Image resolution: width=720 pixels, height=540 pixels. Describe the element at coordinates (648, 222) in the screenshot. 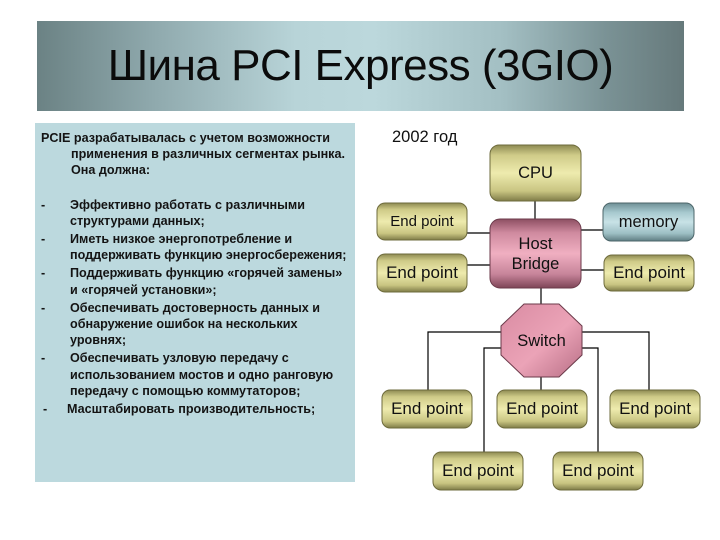

I see `memory-node` at that location.